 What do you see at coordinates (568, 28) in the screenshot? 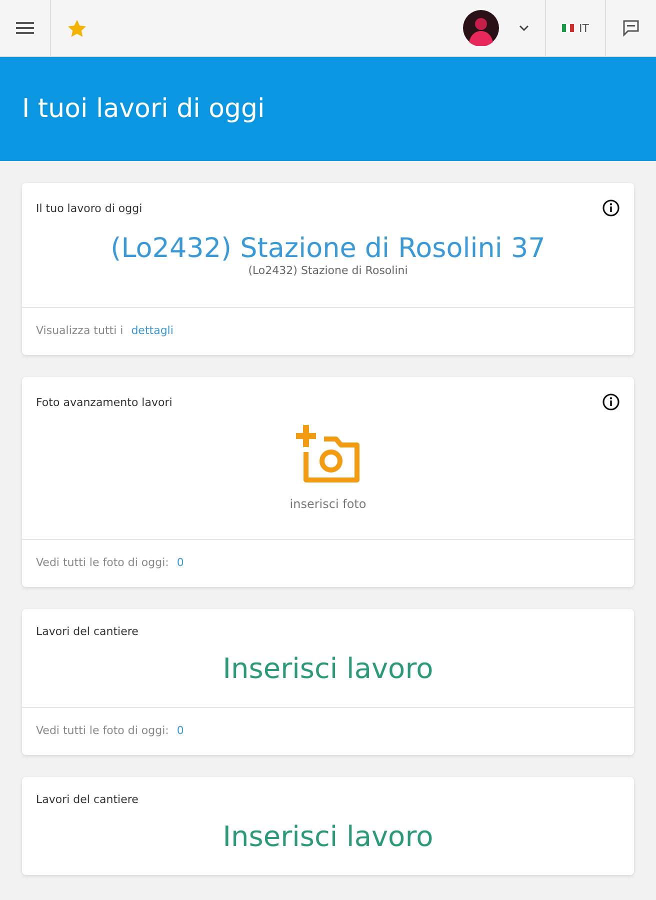
I see `flag-icon` at bounding box center [568, 28].